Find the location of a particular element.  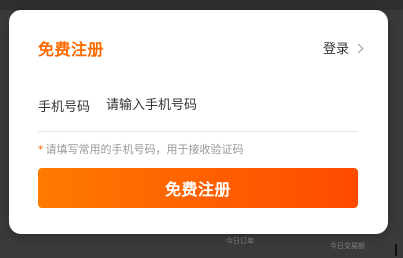

background-topbar is located at coordinates (201, 5).